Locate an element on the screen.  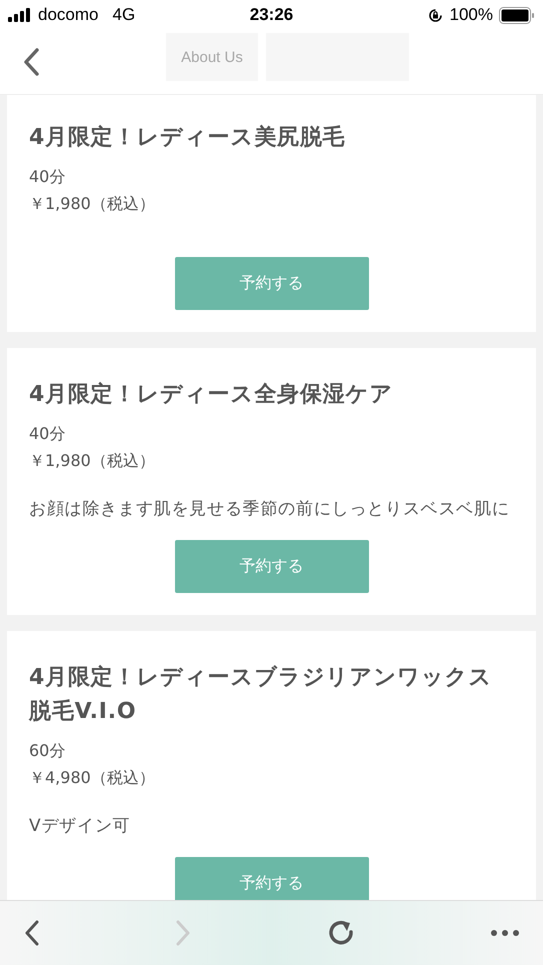
duration: 60分 is located at coordinates (47, 751).